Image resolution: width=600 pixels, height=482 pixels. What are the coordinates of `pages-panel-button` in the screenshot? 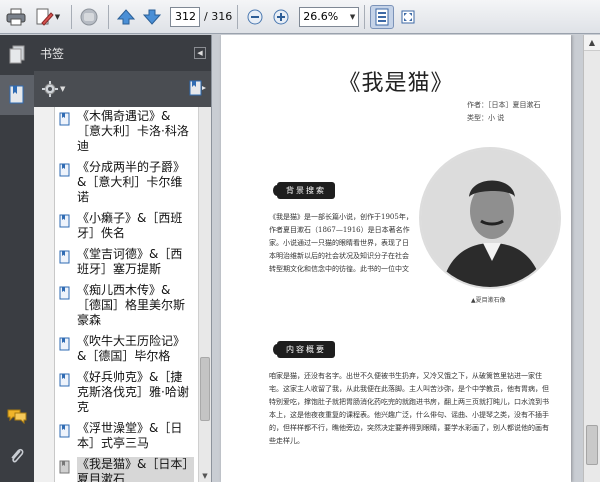 It's located at (17, 55).